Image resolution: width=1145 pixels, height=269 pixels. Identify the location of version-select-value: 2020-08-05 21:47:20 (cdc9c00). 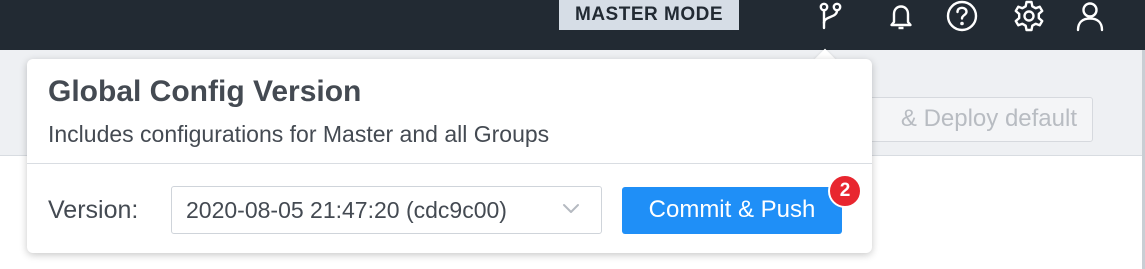
(346, 210).